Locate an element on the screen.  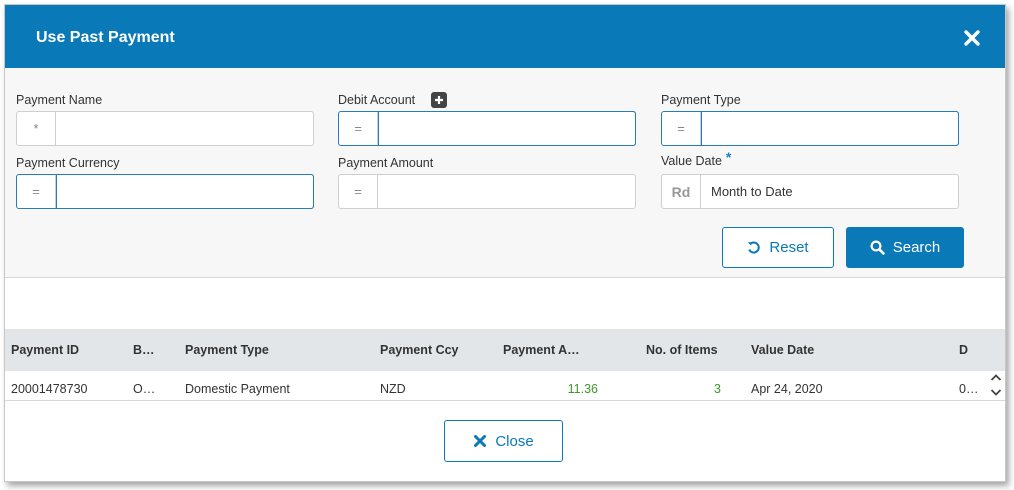
table-cell: 11.36 is located at coordinates (582, 389).